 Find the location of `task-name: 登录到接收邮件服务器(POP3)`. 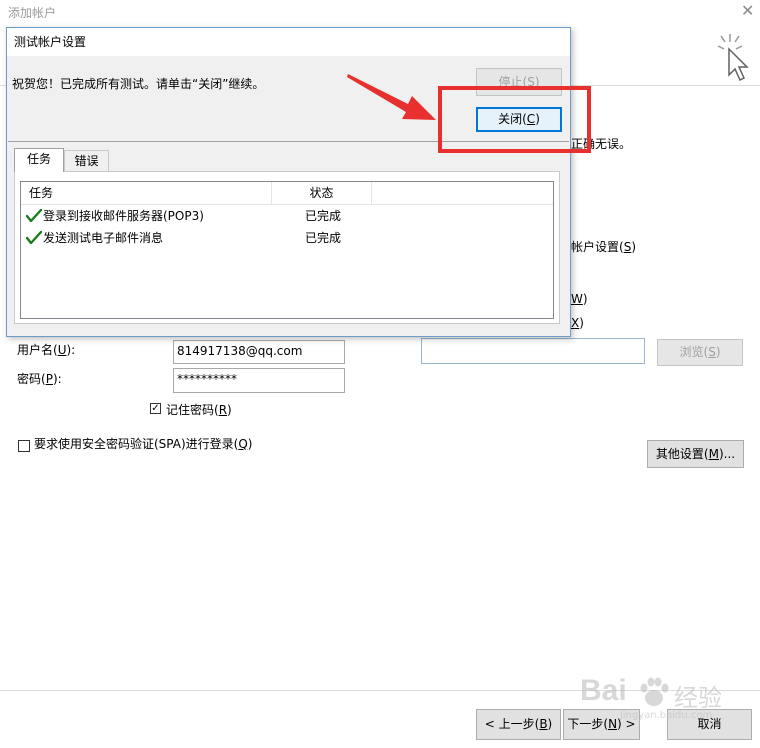

task-name: 登录到接收邮件服务器(POP3) is located at coordinates (123, 216).